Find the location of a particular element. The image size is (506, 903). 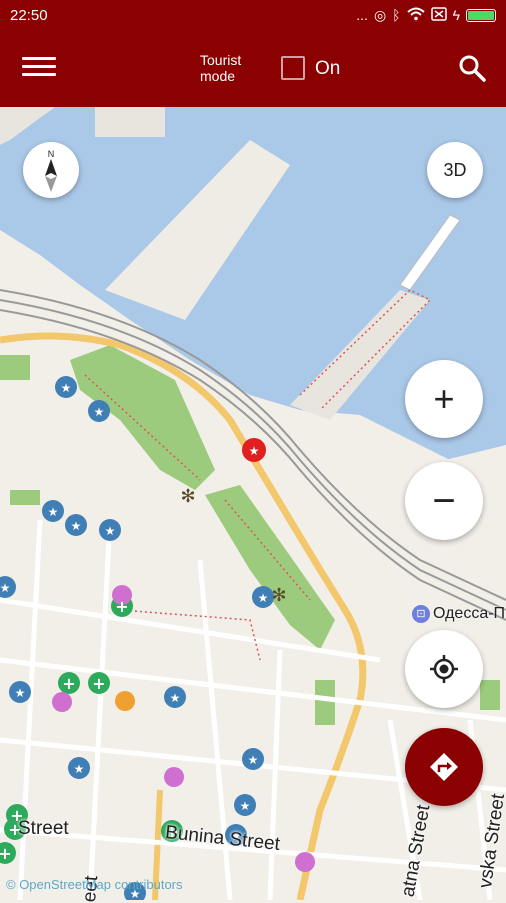

tourist-mode-checkbox is located at coordinates (293, 68).